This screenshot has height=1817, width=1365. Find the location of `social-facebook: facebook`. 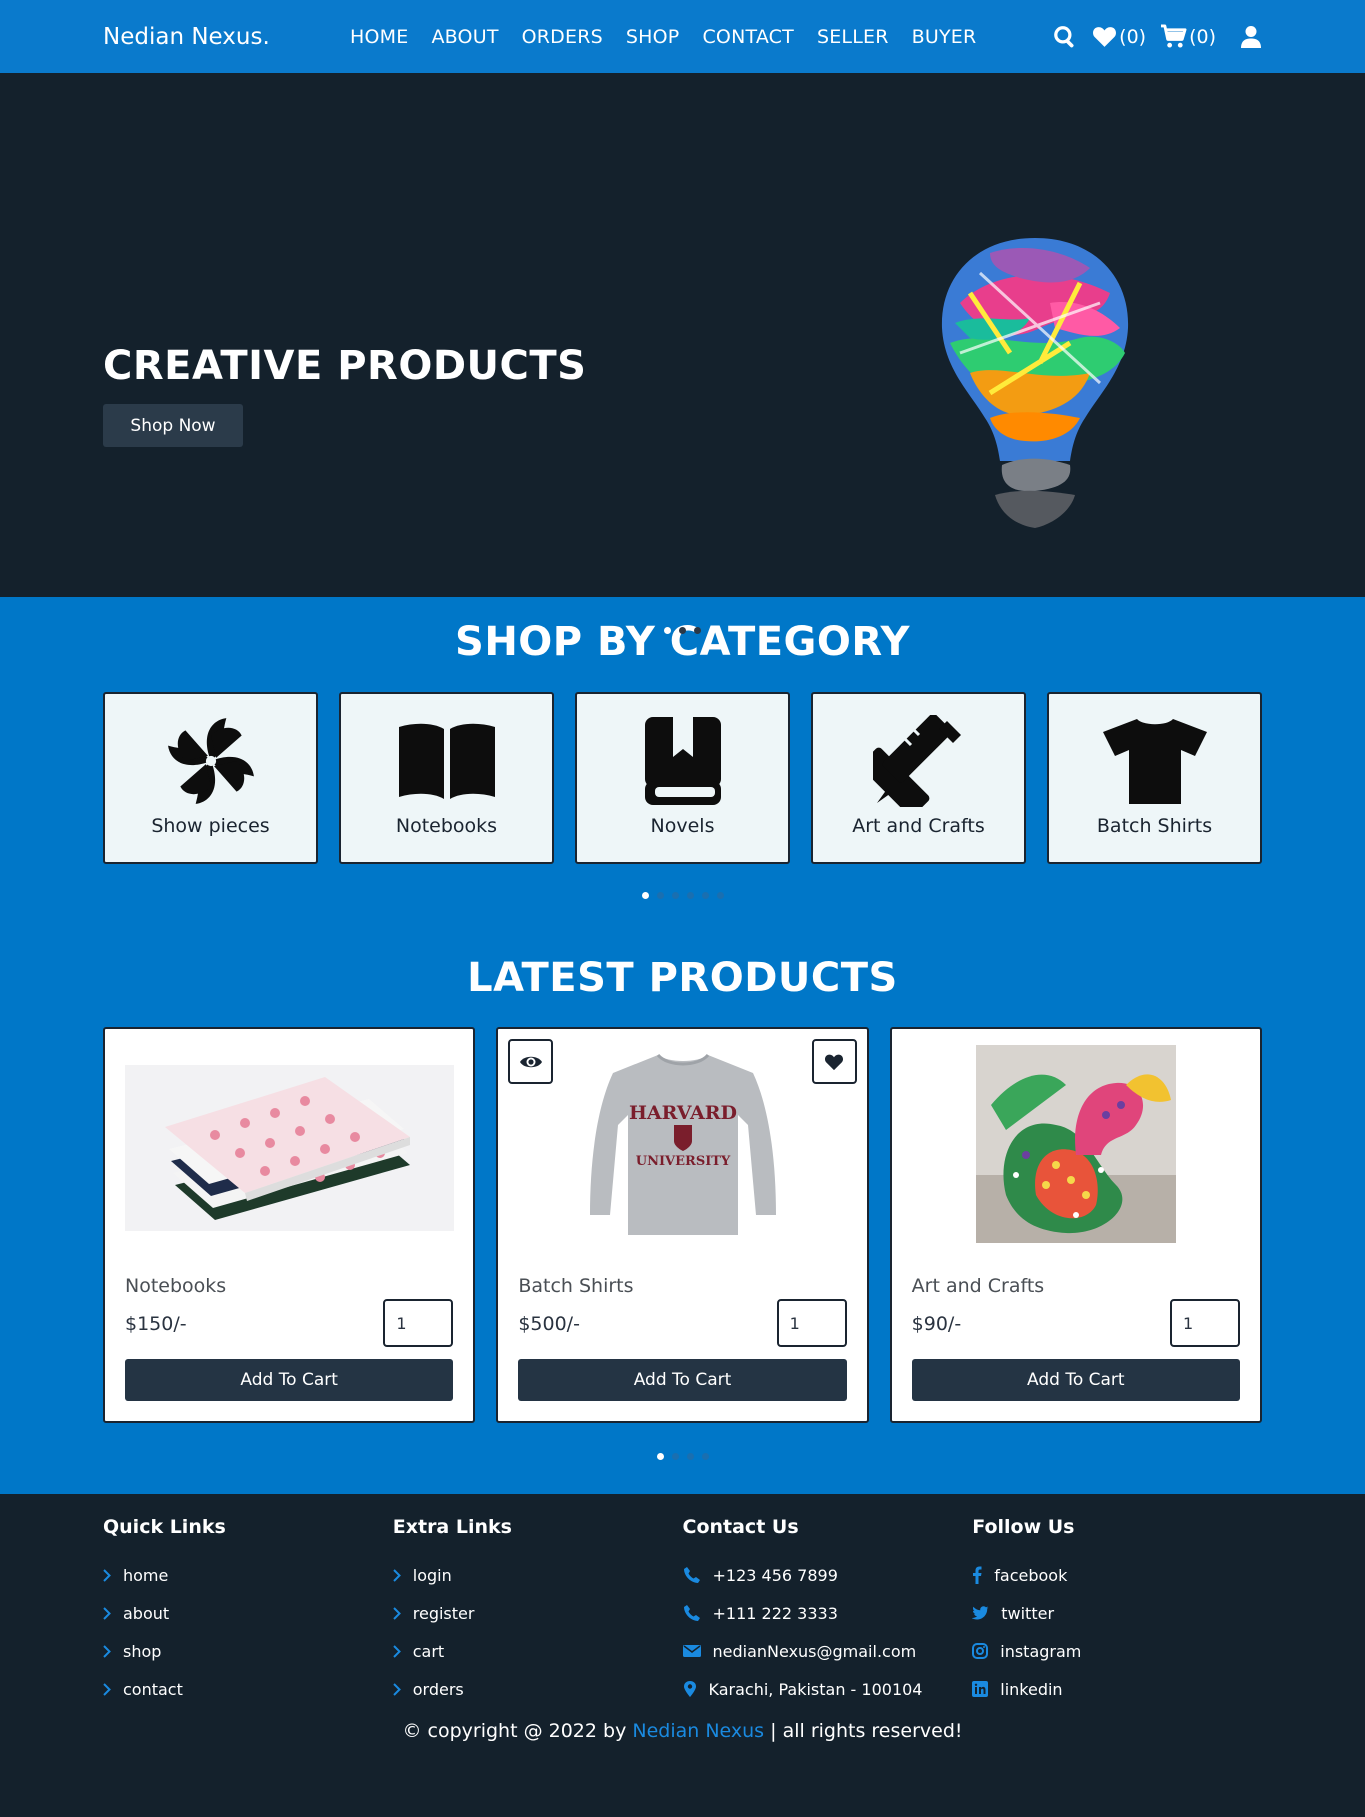

social-facebook: facebook is located at coordinates (1117, 1575).